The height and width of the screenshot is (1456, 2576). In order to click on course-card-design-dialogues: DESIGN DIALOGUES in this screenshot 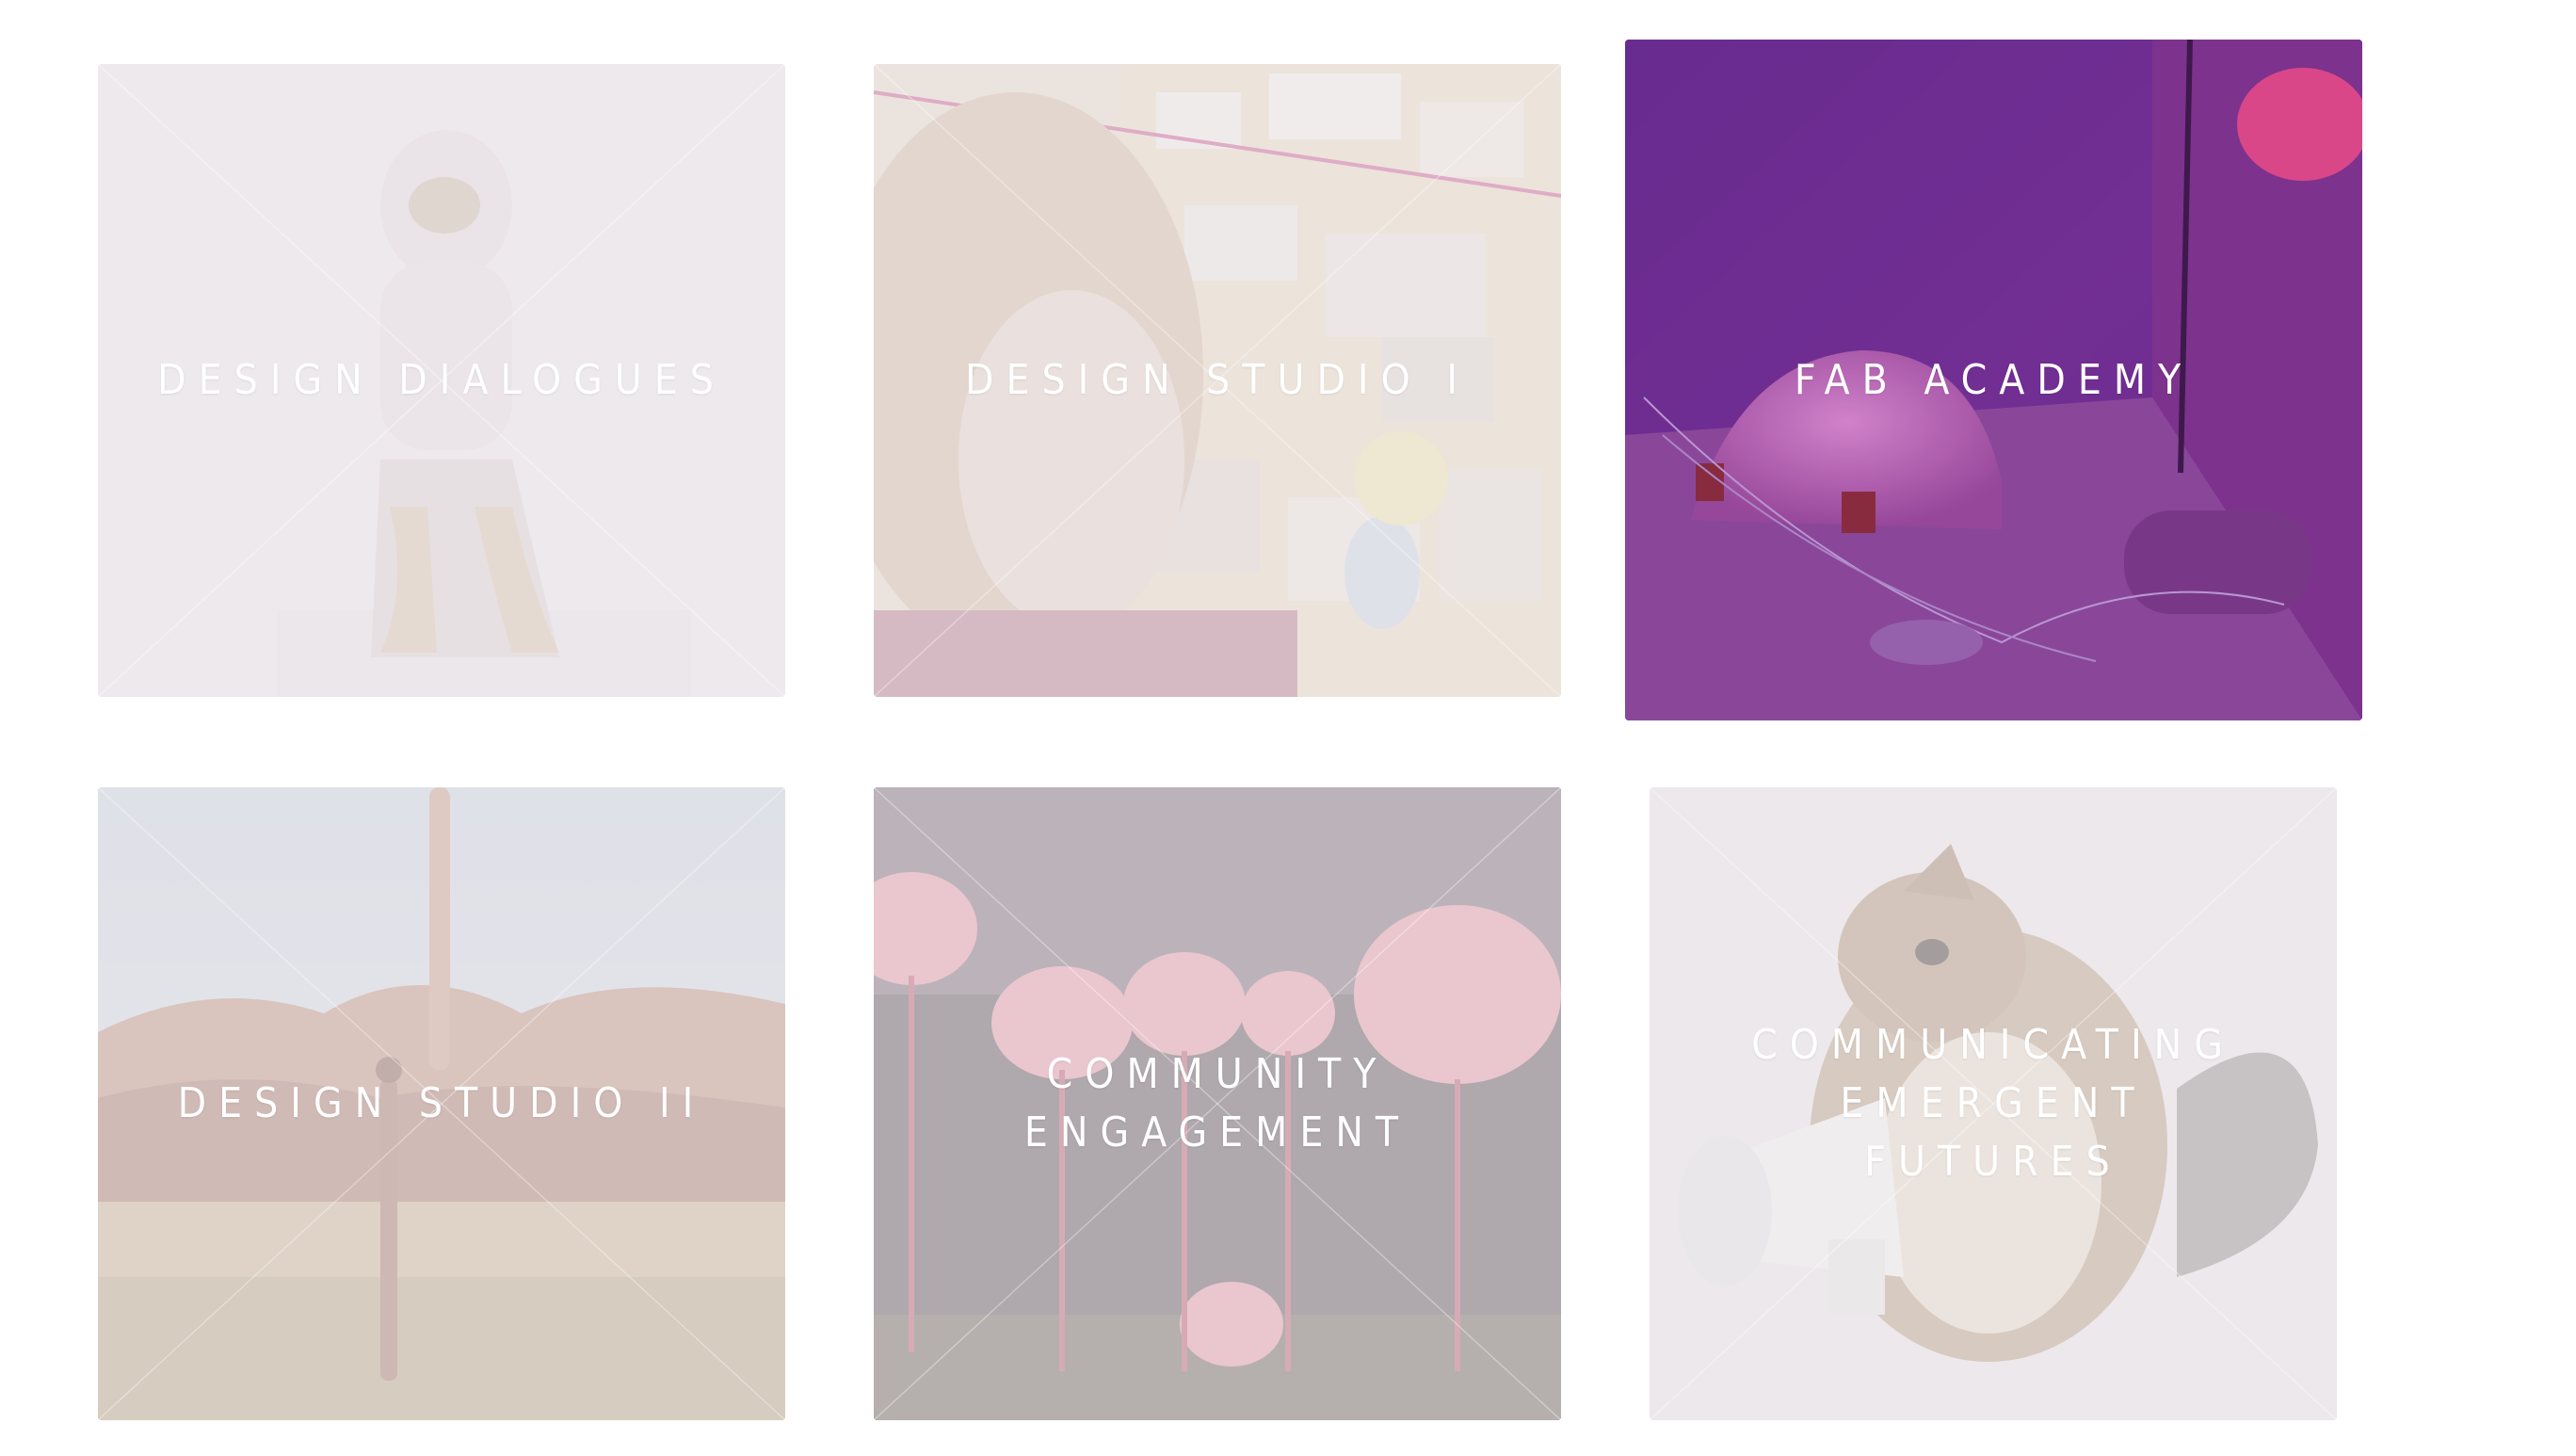, I will do `click(441, 380)`.